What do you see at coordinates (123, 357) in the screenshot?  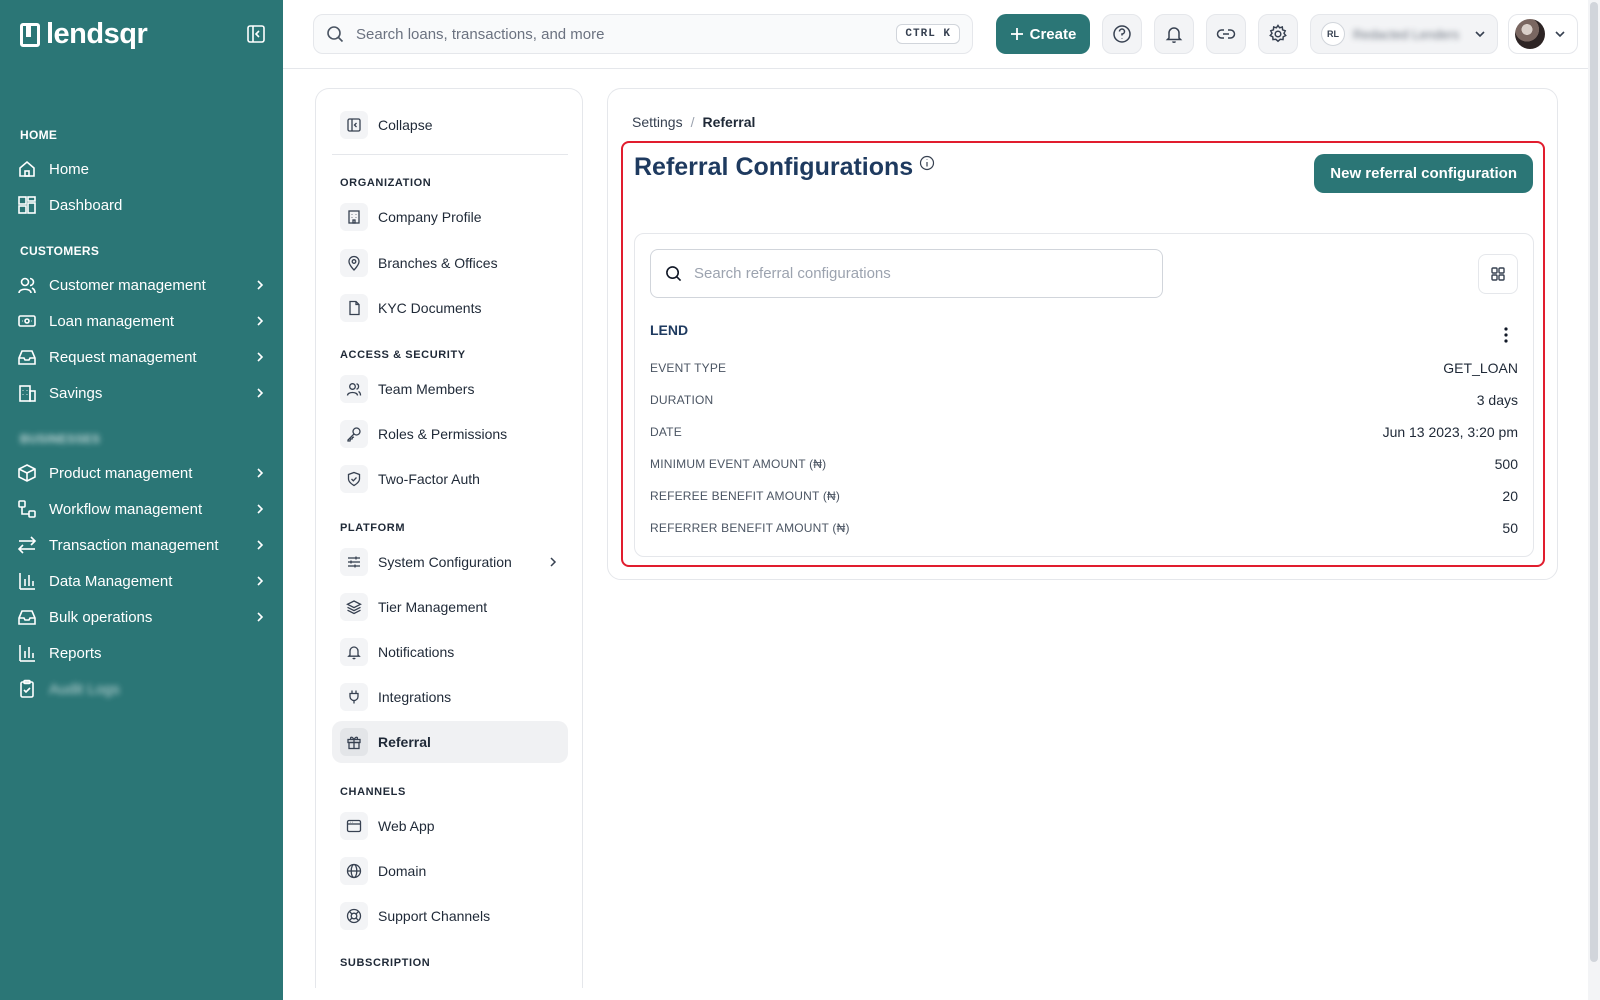 I see `nav-label: Request management` at bounding box center [123, 357].